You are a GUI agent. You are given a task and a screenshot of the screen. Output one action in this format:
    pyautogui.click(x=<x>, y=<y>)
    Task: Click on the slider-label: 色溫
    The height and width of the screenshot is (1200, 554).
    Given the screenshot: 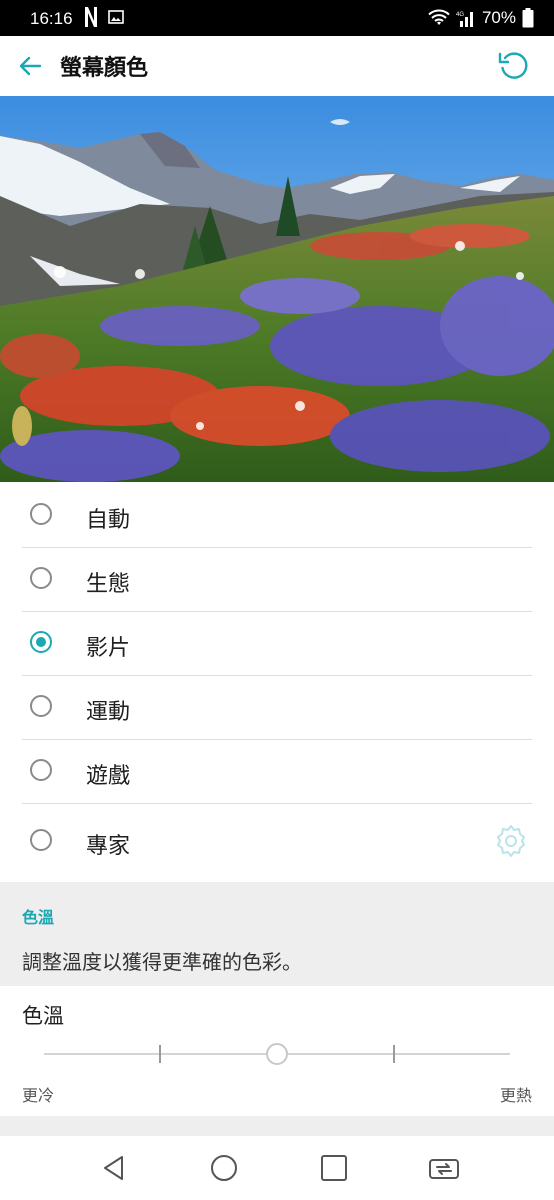 What is the action you would take?
    pyautogui.click(x=43, y=1016)
    